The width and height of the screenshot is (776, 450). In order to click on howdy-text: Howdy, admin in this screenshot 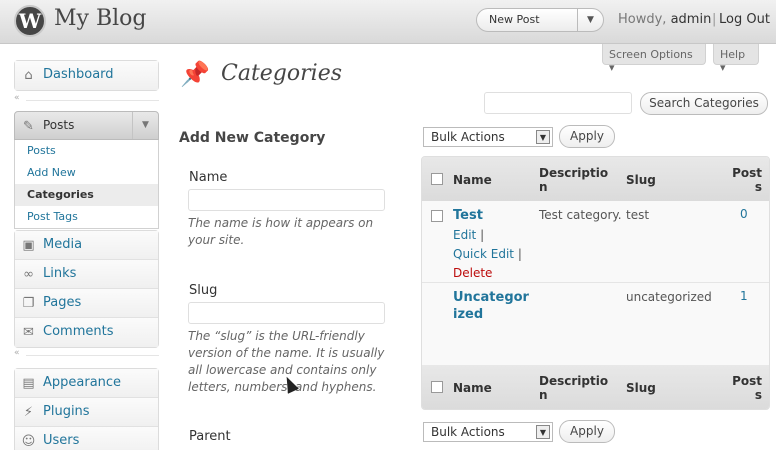, I will do `click(664, 19)`.